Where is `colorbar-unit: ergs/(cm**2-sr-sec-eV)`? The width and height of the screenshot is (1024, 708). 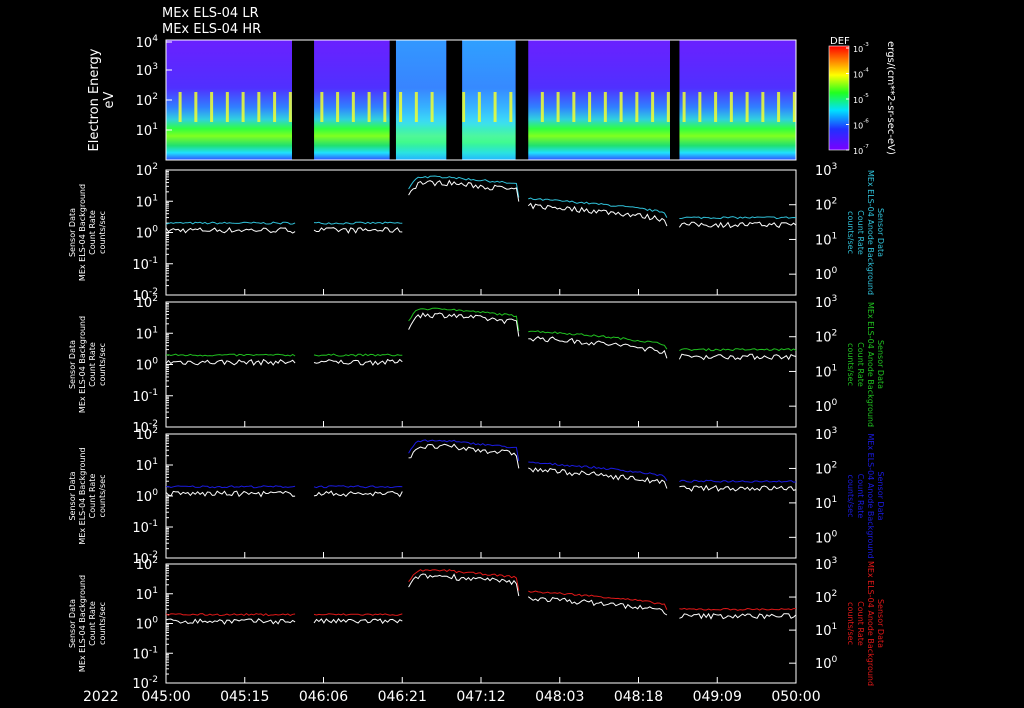 colorbar-unit: ergs/(cm**2-sr-sec-eV) is located at coordinates (890, 98).